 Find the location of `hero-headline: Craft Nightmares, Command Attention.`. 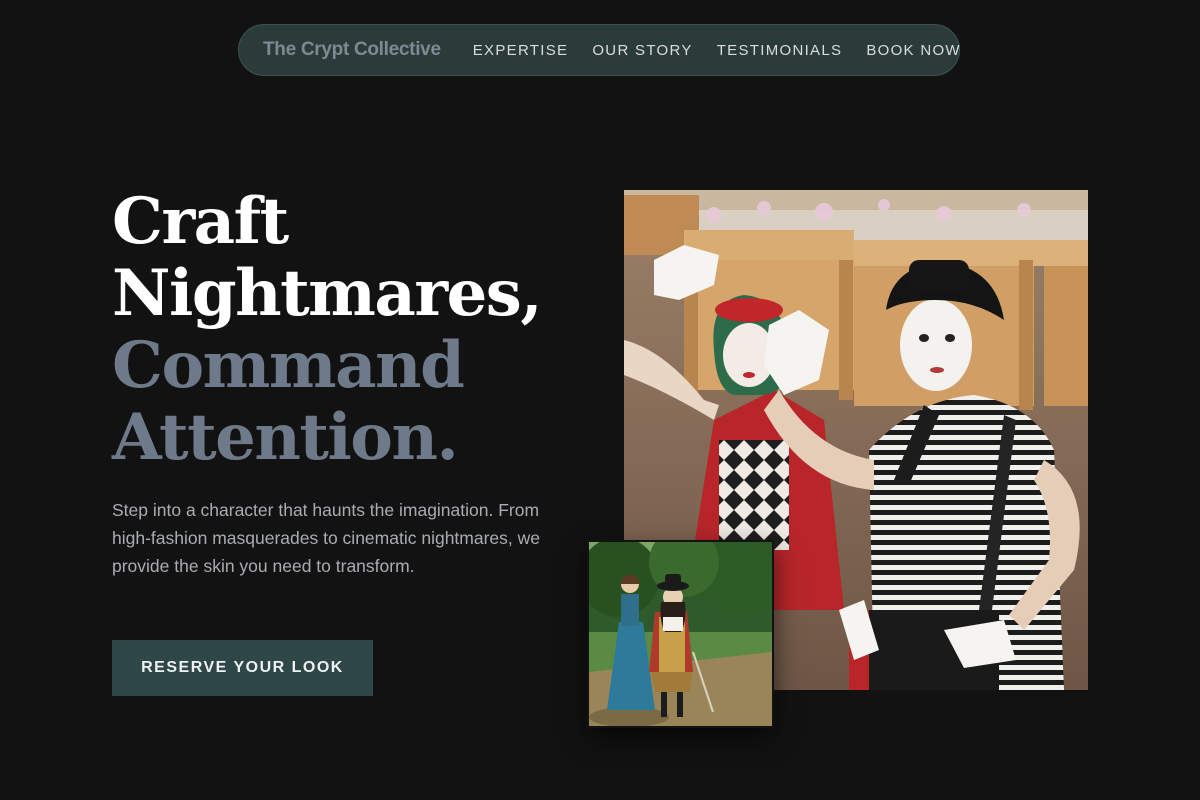

hero-headline: Craft Nightmares, Command Attention. is located at coordinates (327, 329).